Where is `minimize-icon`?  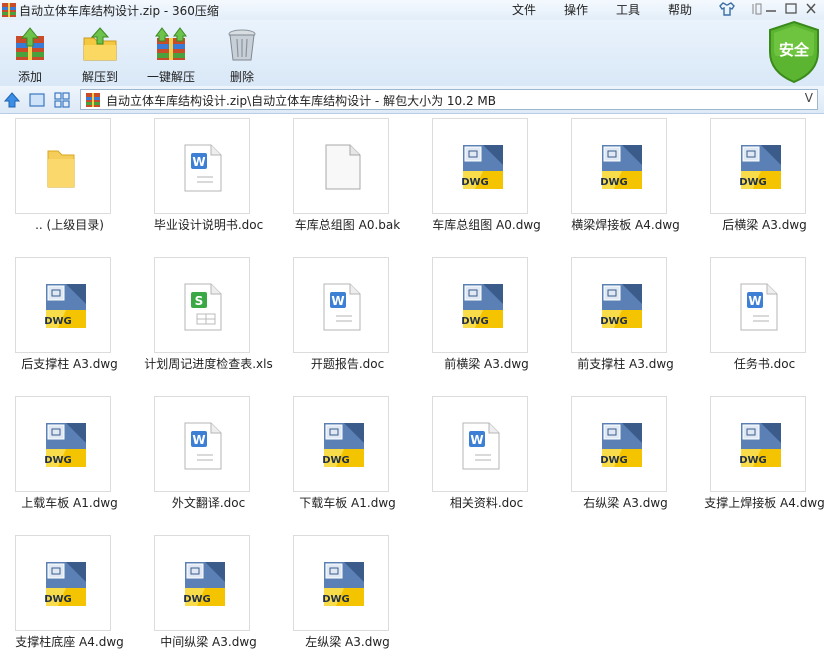 minimize-icon is located at coordinates (771, 9).